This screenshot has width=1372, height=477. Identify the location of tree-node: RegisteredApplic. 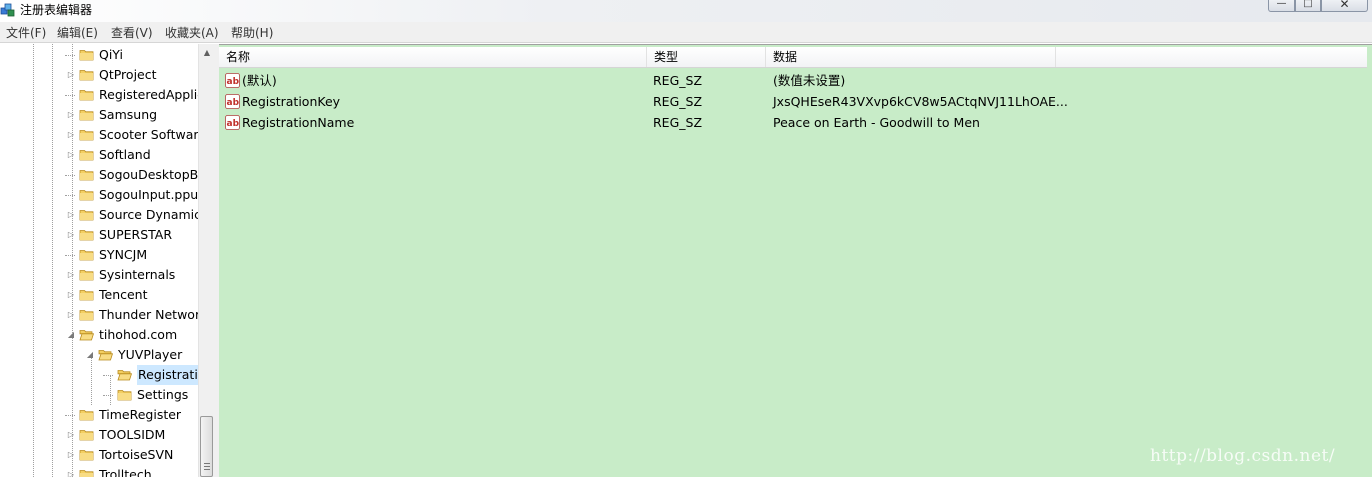
(99, 95).